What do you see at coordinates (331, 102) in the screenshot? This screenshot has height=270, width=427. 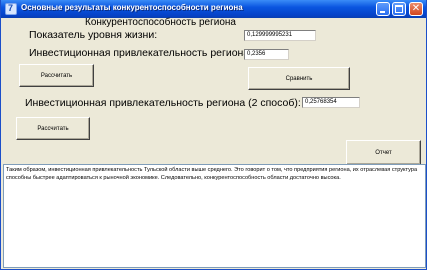 I see `investment2-field: 0,25768354` at bounding box center [331, 102].